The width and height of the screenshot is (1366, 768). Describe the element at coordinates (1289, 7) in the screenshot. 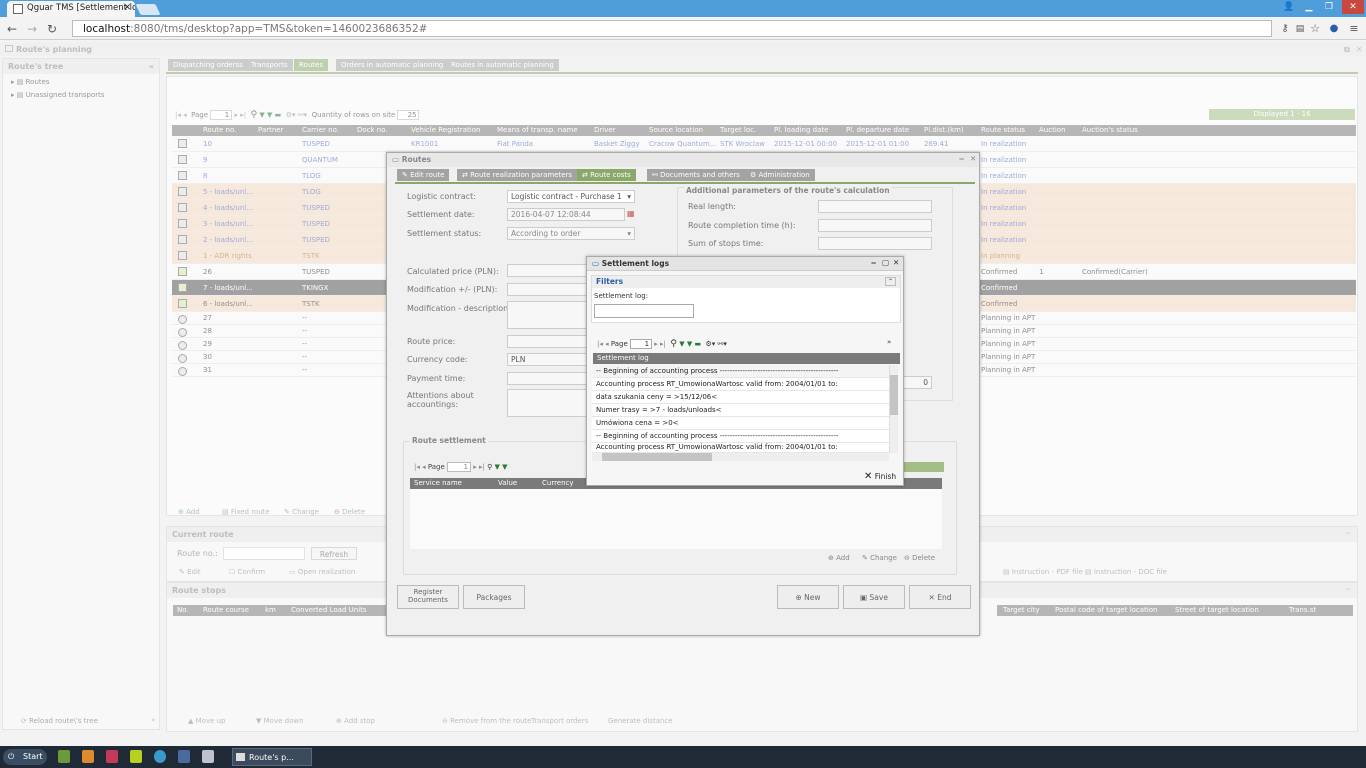

I see `user-icon: 👤` at that location.